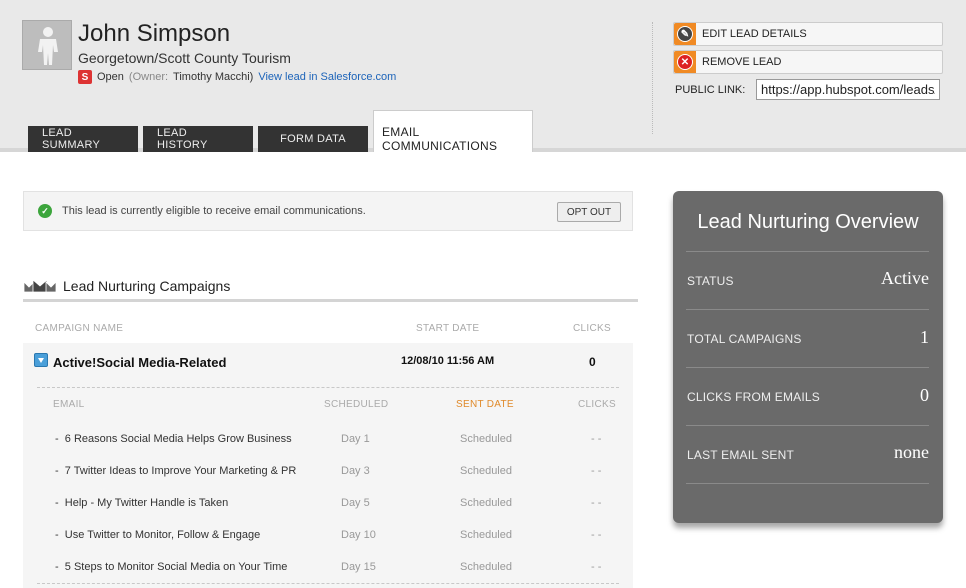 This screenshot has height=588, width=966. I want to click on remove-lead-label: REMOVE LEAD, so click(742, 62).